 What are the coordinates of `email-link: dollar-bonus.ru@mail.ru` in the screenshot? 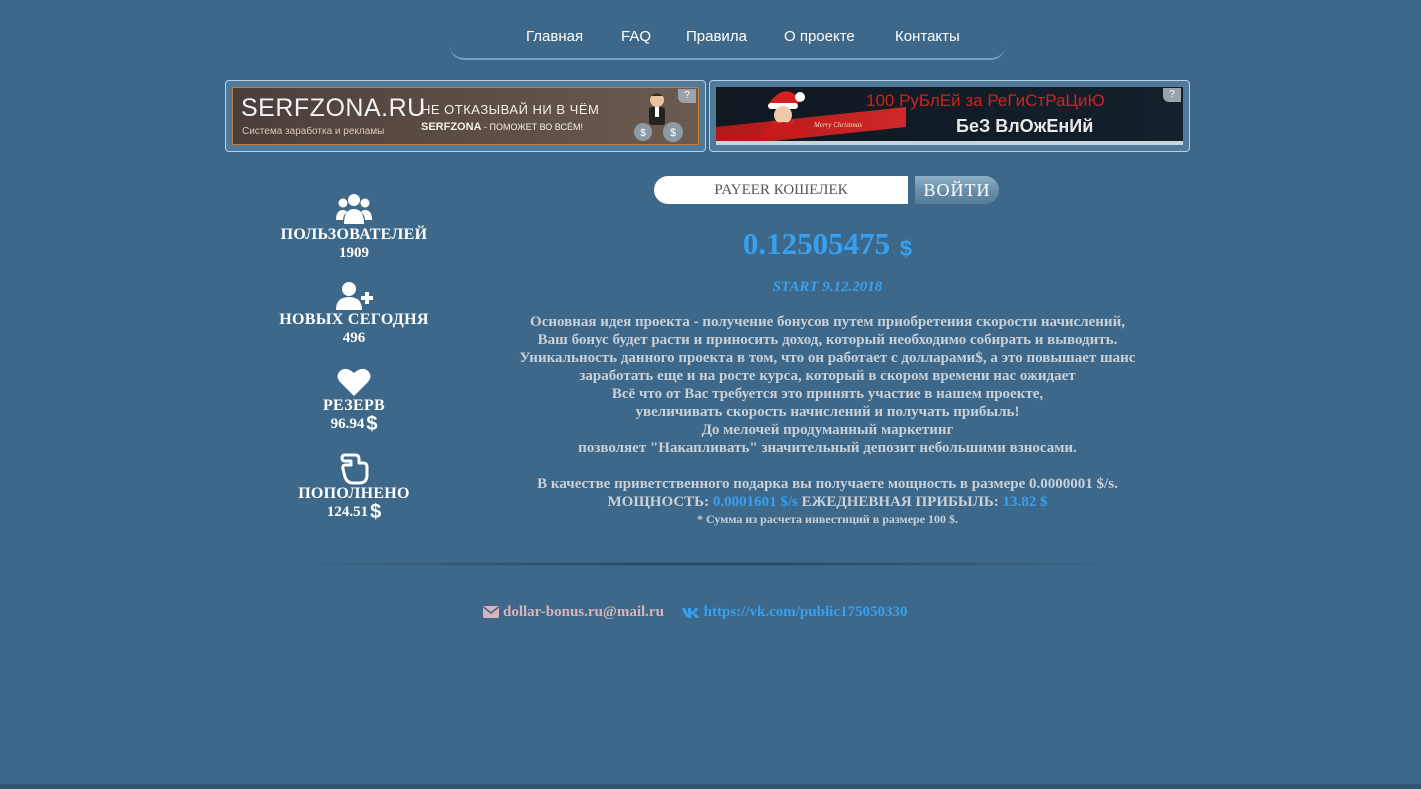 It's located at (575, 612).